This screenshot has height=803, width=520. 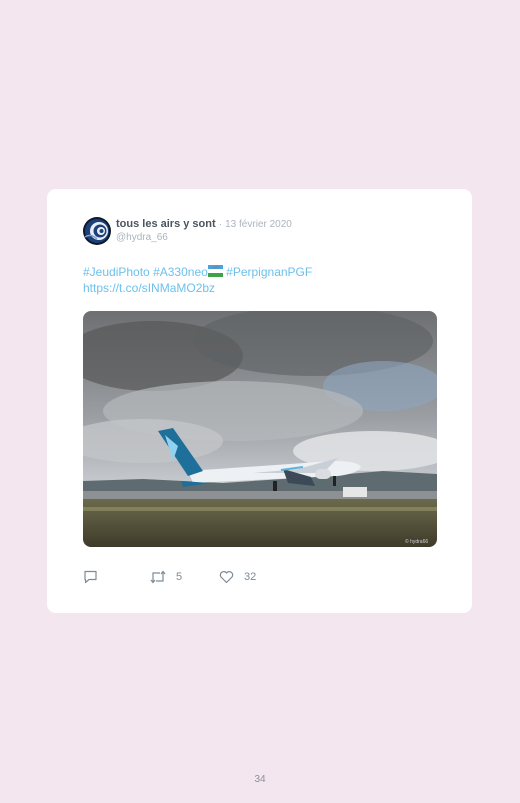 What do you see at coordinates (149, 288) in the screenshot?
I see `tweet-link: https://t.co/sINMaMO2bz` at bounding box center [149, 288].